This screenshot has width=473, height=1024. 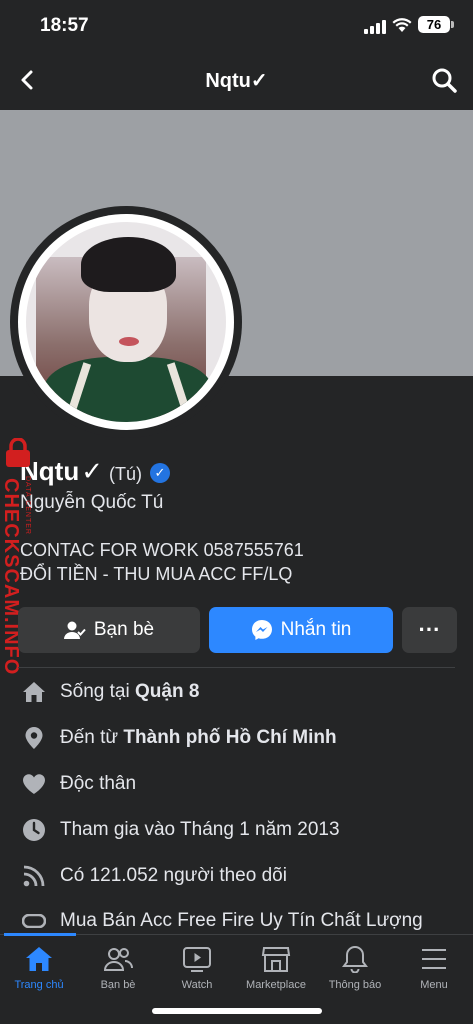 I want to click on tab-home-label: Trang chủ, so click(x=39, y=985).